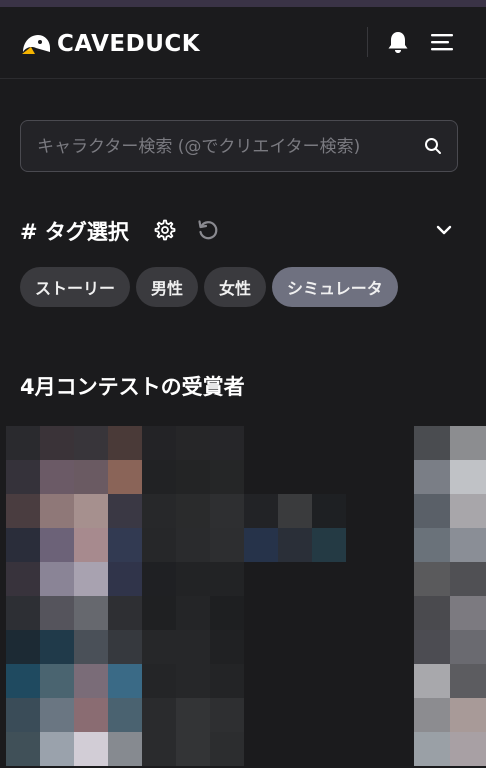  What do you see at coordinates (239, 230) in the screenshot?
I see `tag-selection-row: # タグ選択` at bounding box center [239, 230].